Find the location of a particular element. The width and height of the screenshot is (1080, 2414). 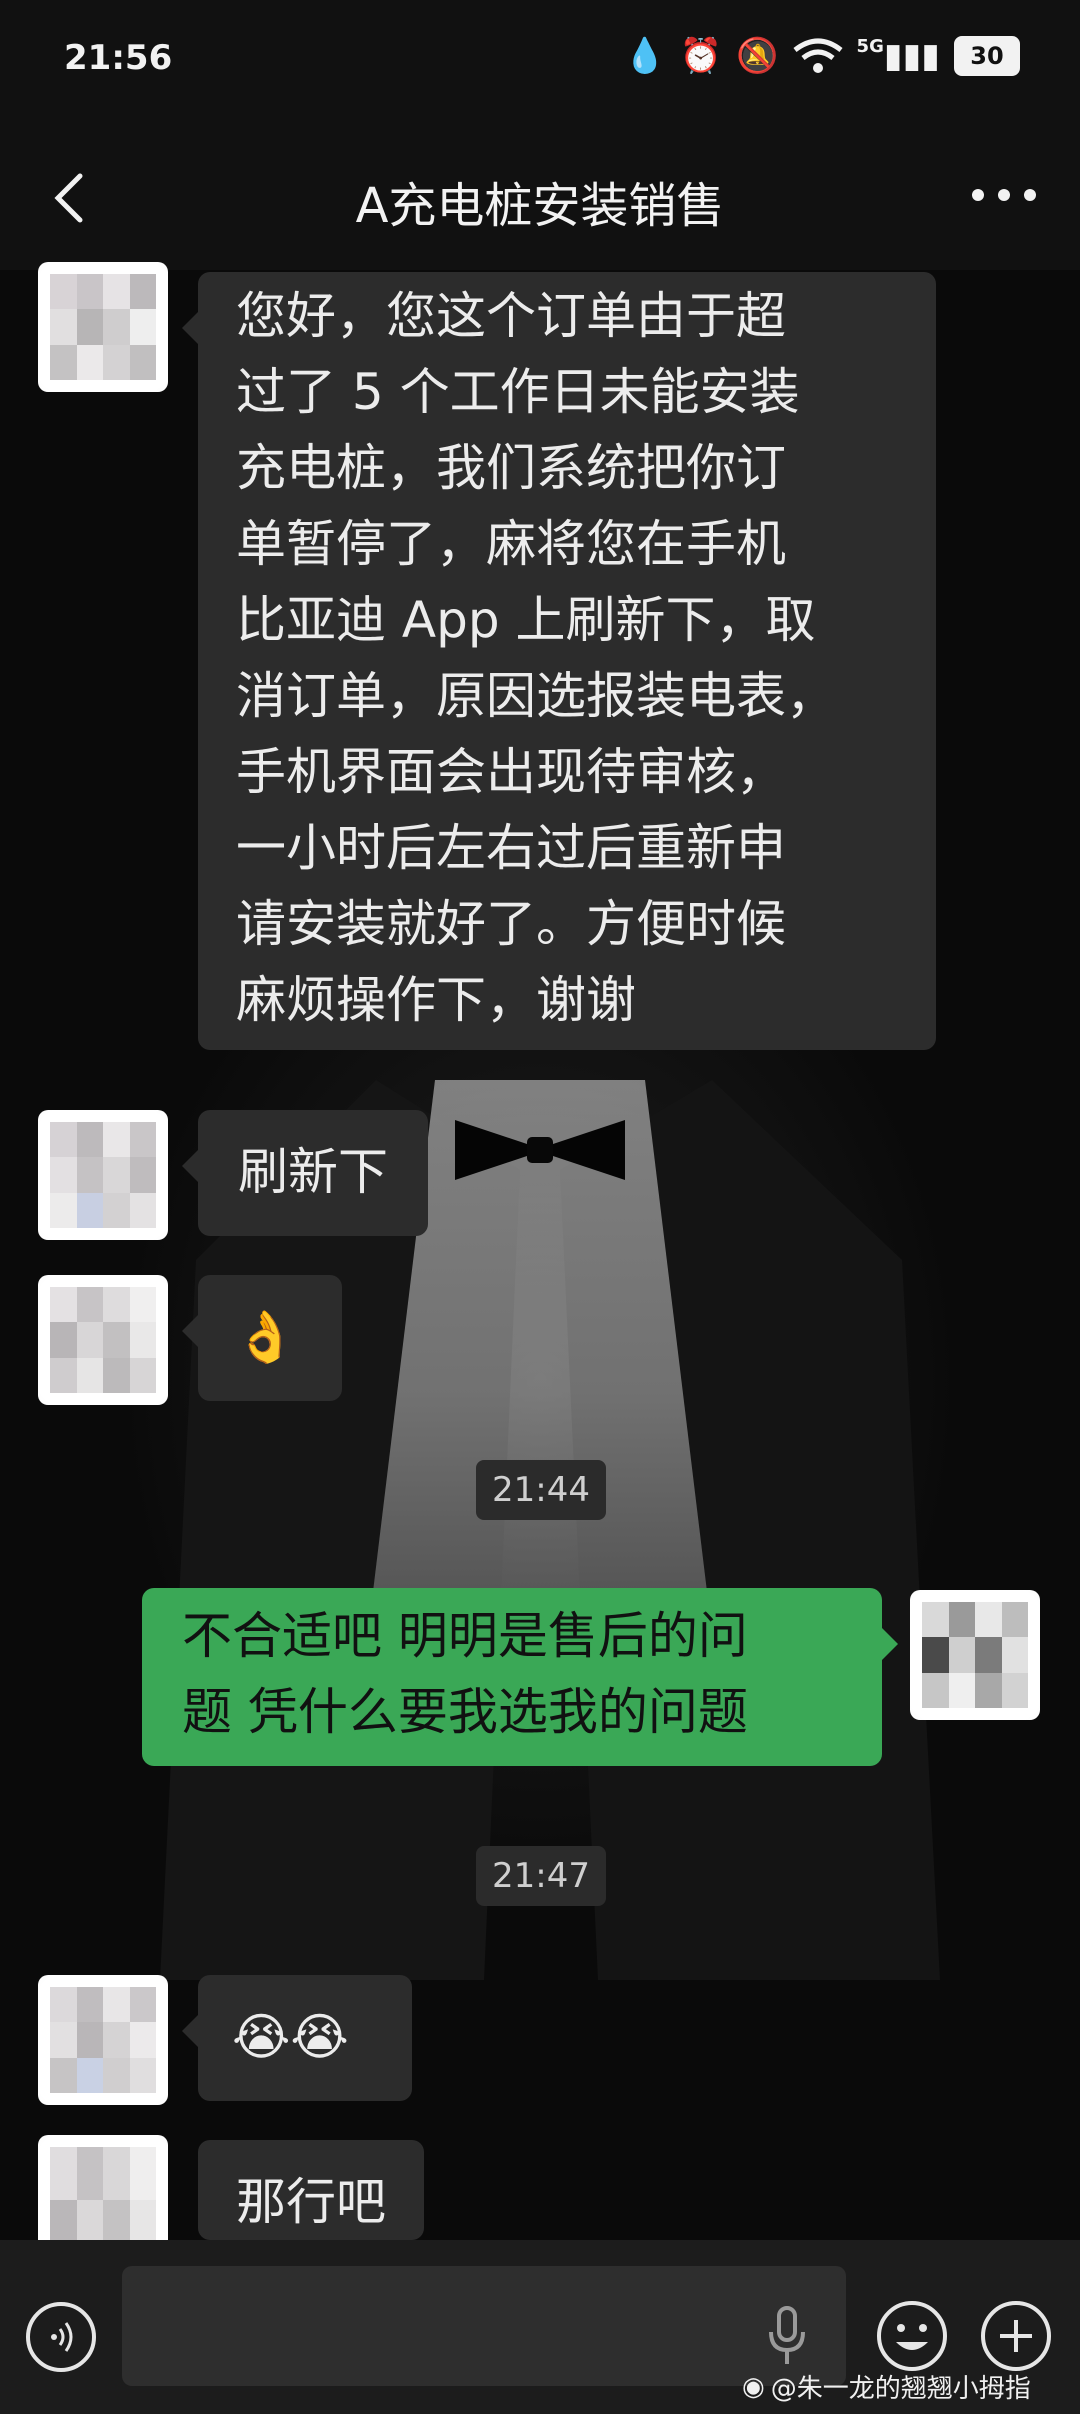

emoji-icon is located at coordinates (912, 2336).